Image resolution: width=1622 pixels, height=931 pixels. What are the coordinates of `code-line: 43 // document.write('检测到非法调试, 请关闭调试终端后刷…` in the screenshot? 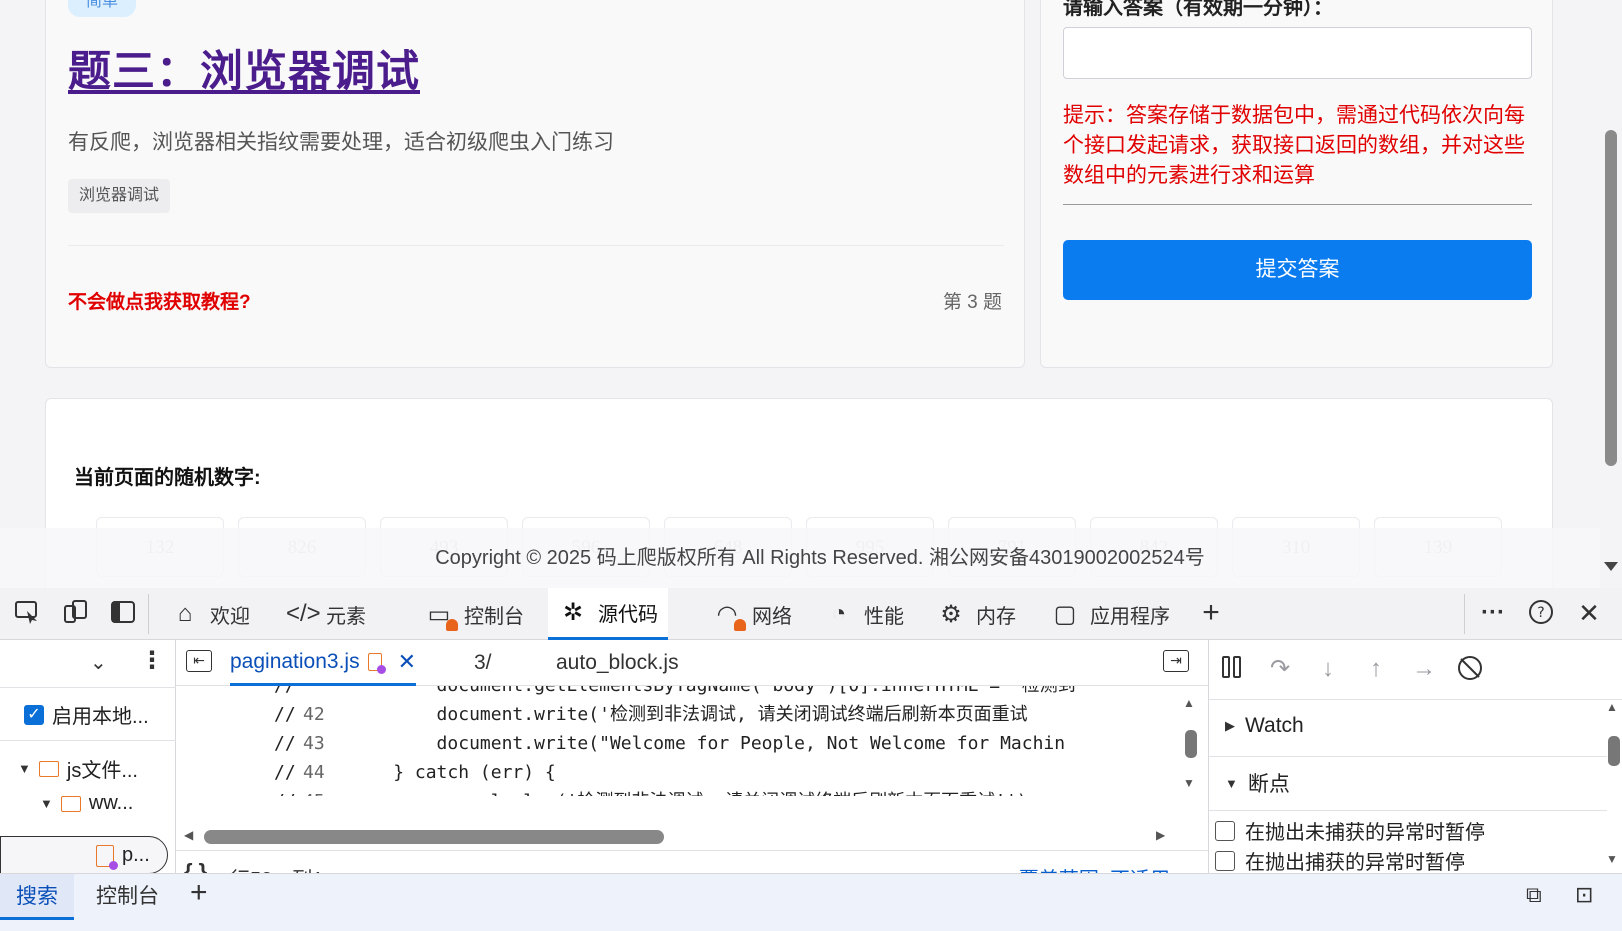 It's located at (602, 727).